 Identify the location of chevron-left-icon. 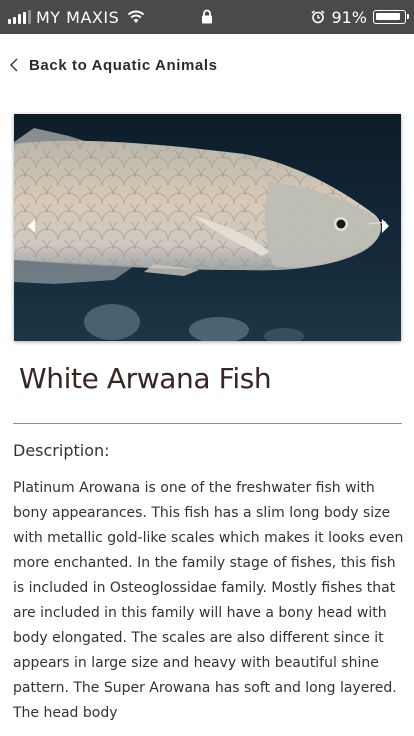
(14, 65).